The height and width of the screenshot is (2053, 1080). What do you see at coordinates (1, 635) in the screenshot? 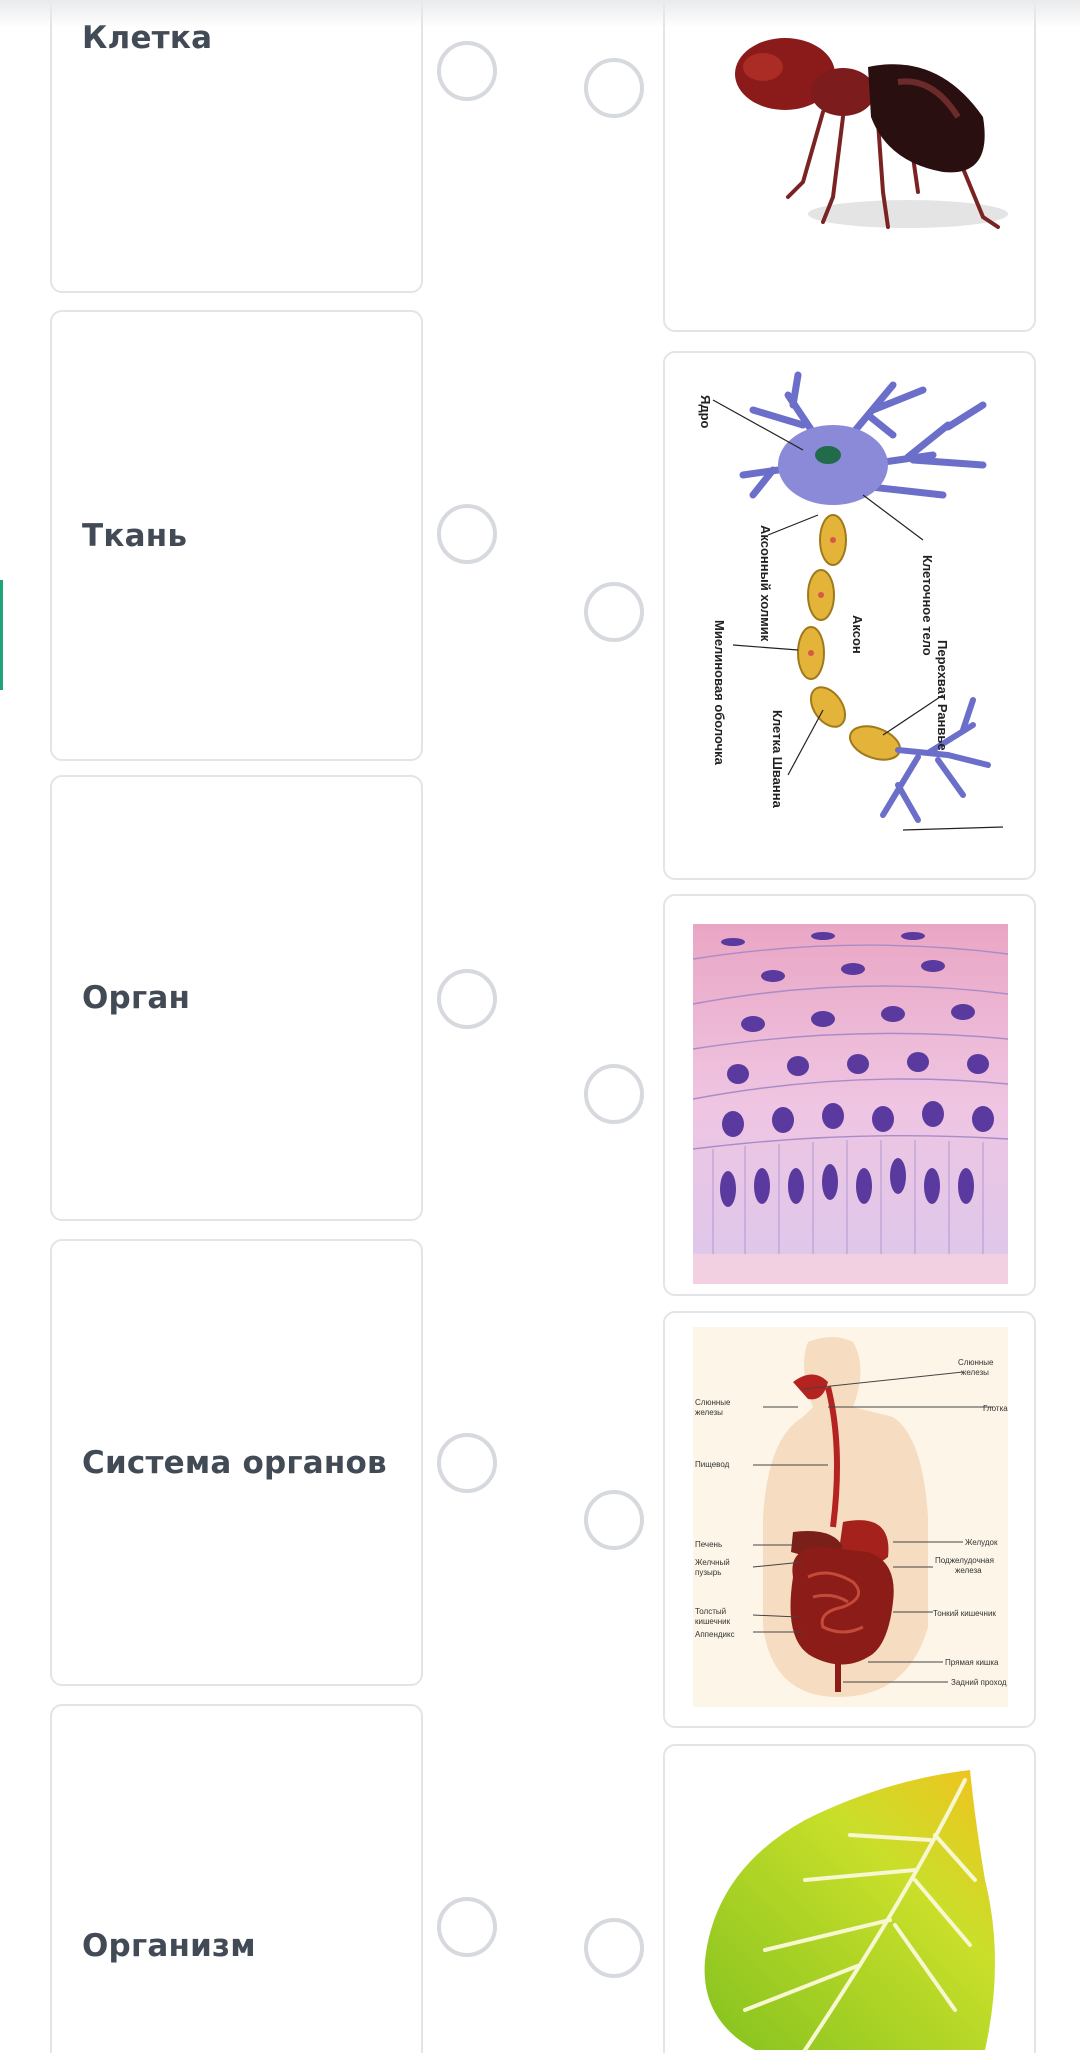
I see `active-indicator` at bounding box center [1, 635].